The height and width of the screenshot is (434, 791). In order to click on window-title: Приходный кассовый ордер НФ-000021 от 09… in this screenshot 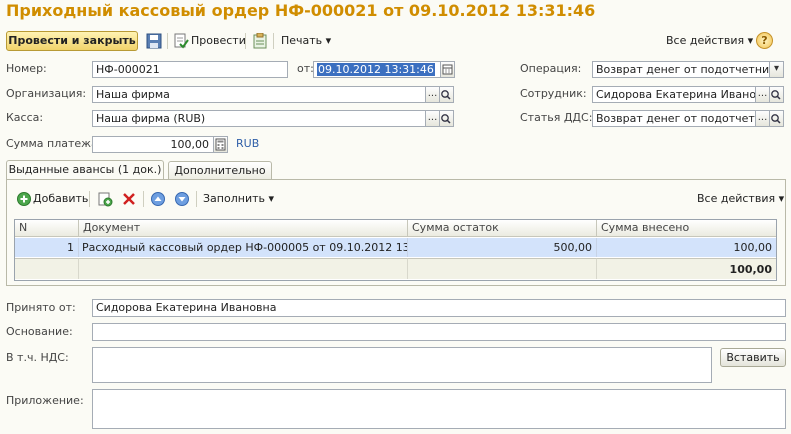, I will do `click(301, 10)`.